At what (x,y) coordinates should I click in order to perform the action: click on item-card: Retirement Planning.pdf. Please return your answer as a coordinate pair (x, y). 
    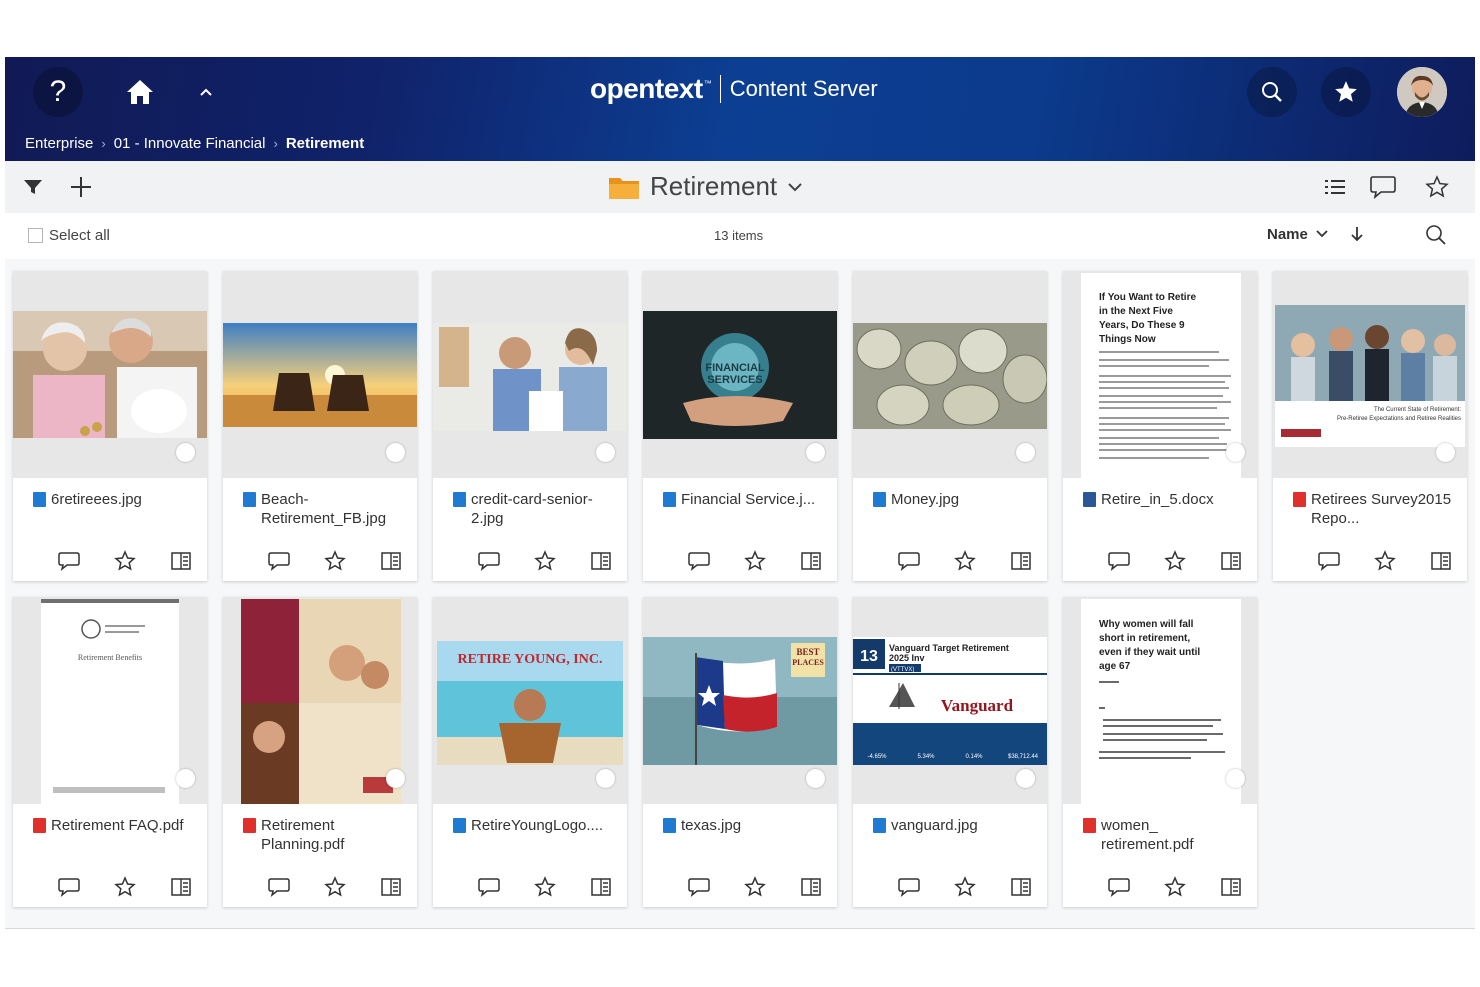
    Looking at the image, I should click on (320, 752).